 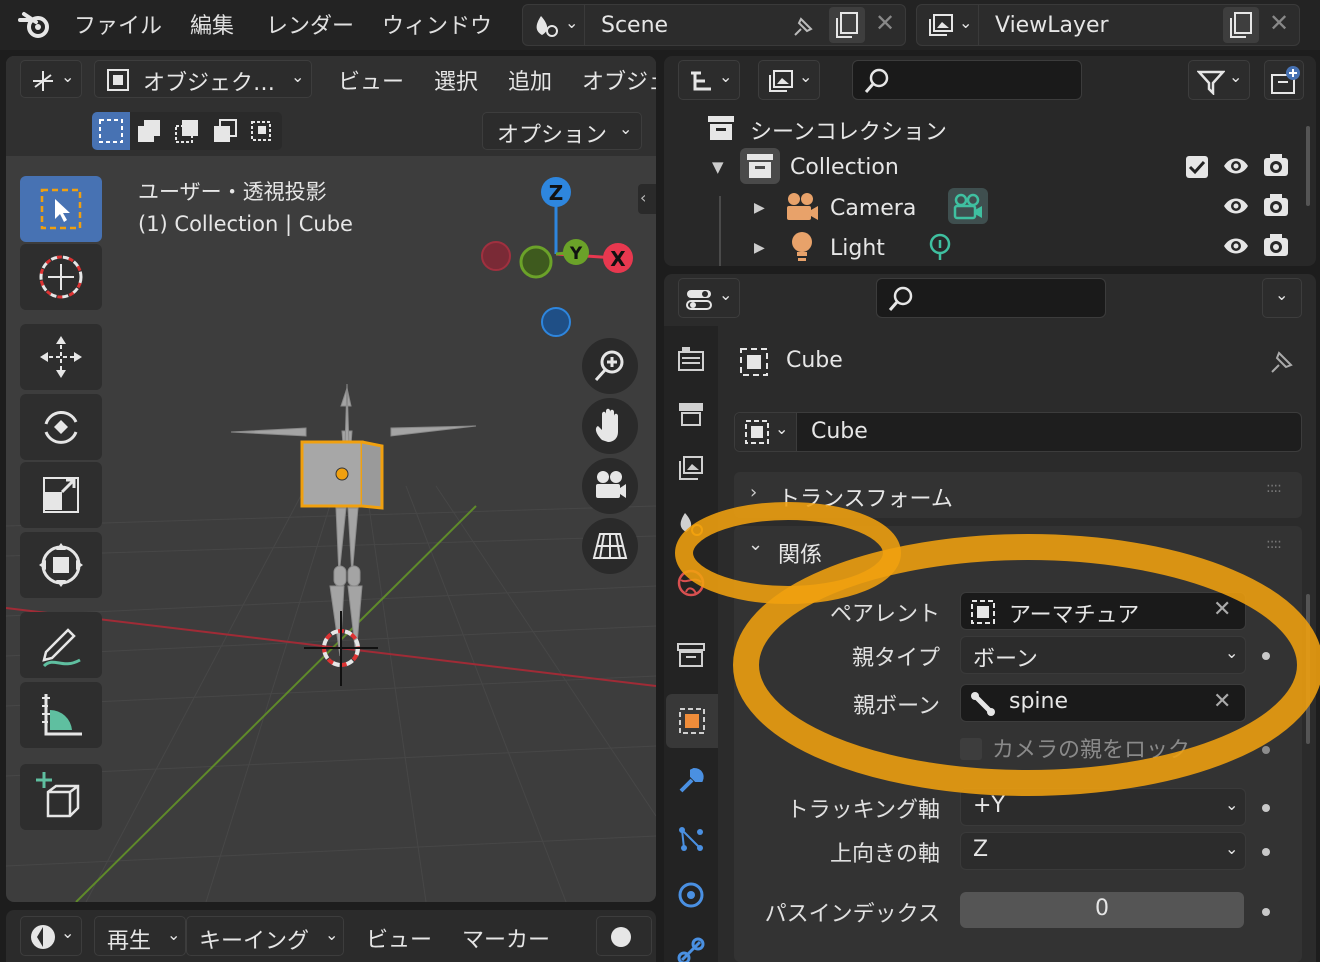 I want to click on highlight-overlay, so click(x=997, y=649).